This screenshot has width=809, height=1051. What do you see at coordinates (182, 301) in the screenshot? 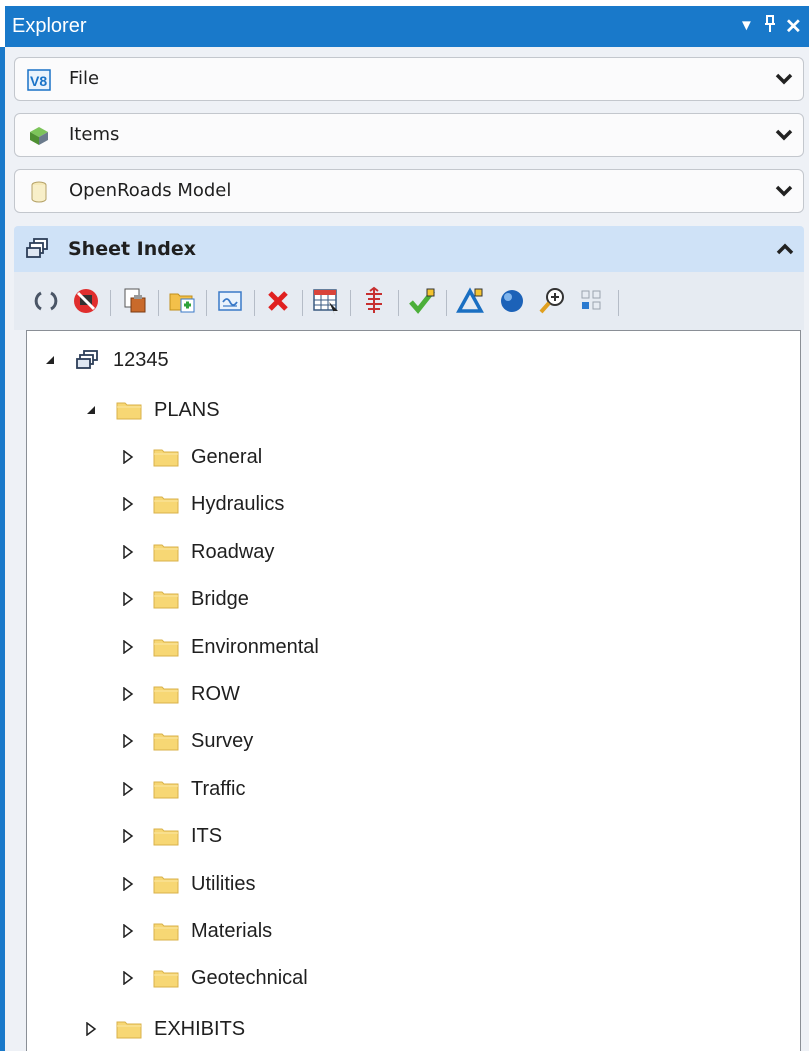
I see `add-folder-icon` at bounding box center [182, 301].